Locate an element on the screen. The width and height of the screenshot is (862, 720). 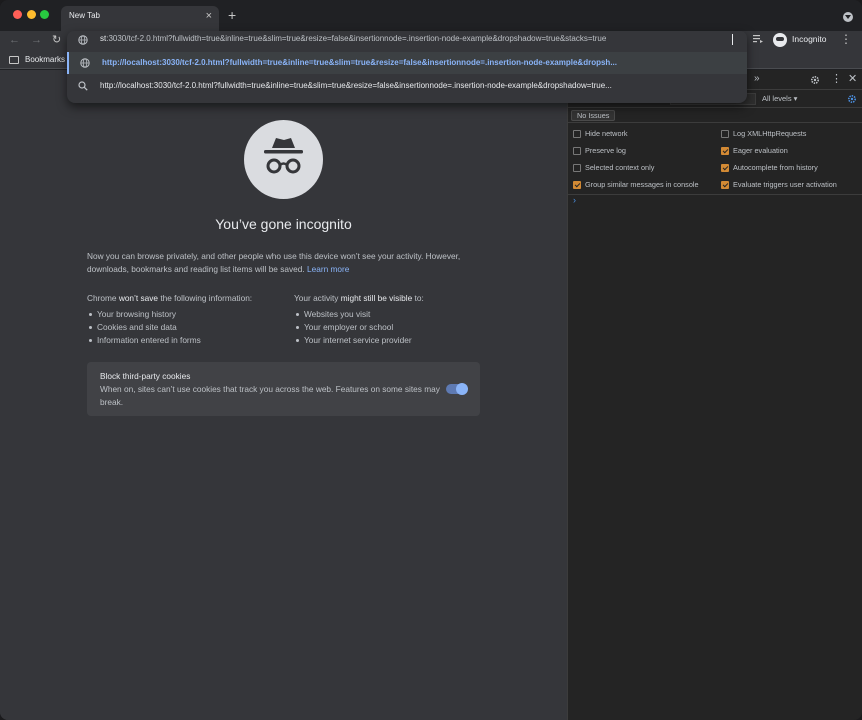
list-item: Your browsing history is located at coordinates (169, 314).